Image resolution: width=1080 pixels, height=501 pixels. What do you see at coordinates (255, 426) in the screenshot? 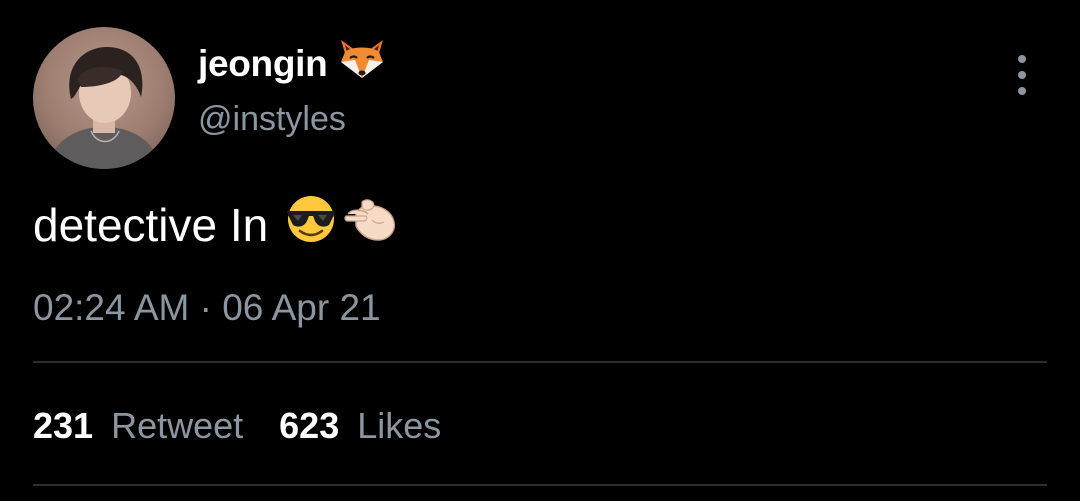
I see `tweet-stats: 231 Retweet 623 Likes` at bounding box center [255, 426].